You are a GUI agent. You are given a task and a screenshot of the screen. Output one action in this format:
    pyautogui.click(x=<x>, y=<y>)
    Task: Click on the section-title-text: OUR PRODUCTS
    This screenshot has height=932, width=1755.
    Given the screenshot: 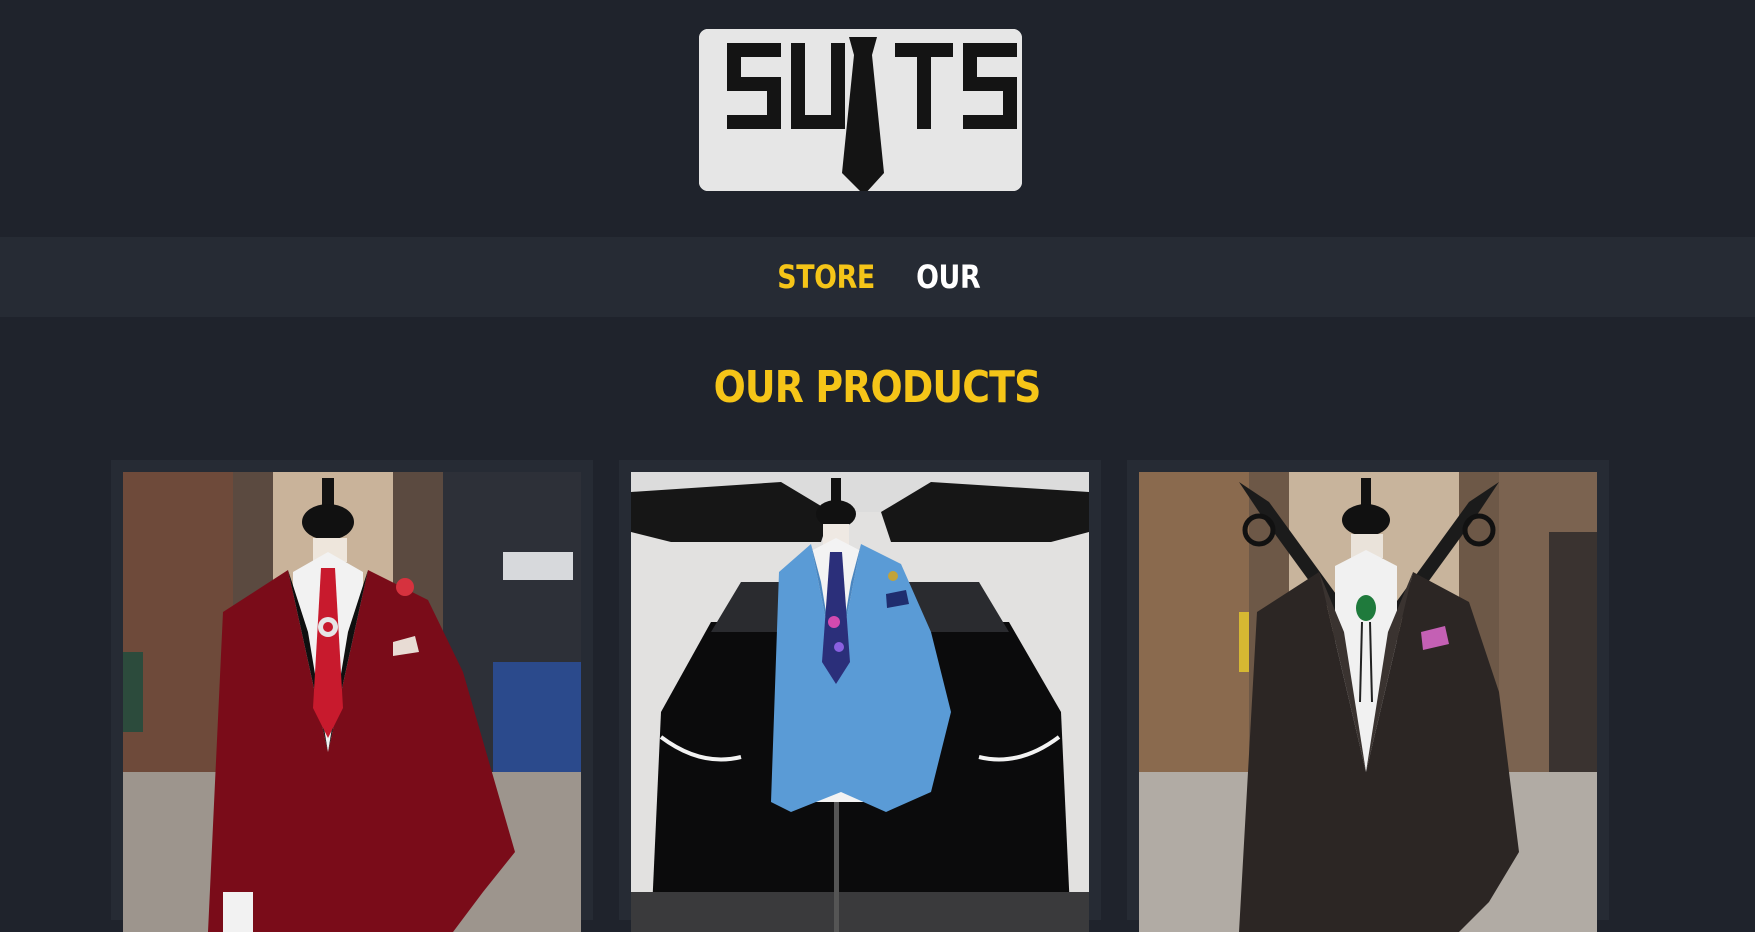 What is the action you would take?
    pyautogui.click(x=878, y=387)
    